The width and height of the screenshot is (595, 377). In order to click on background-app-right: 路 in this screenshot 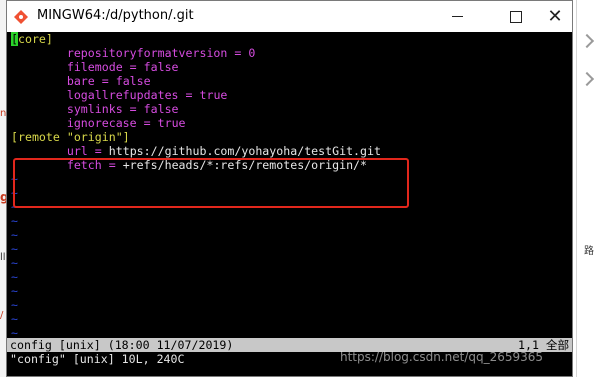, I will do `click(585, 188)`.